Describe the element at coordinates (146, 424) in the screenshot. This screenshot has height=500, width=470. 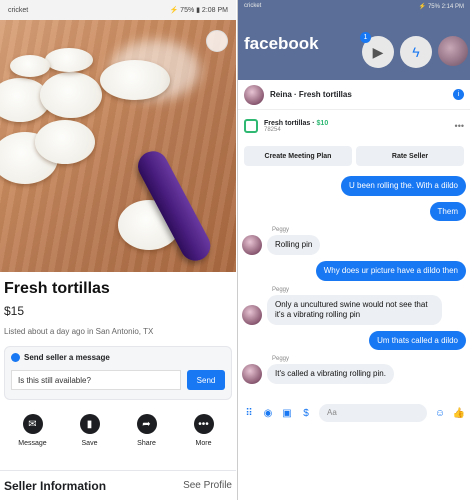
I see `share-icon: ➦` at that location.